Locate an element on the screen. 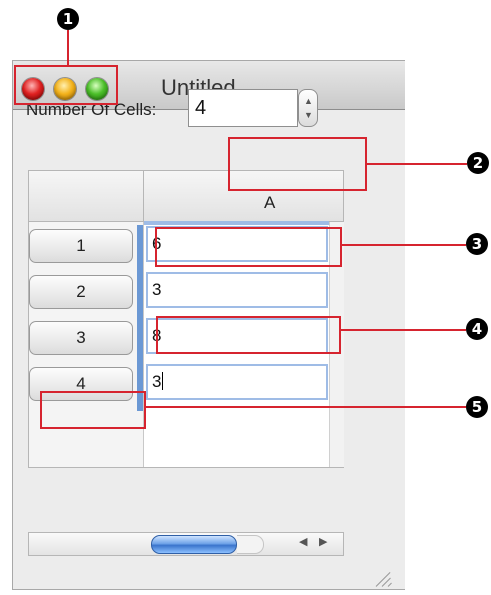  column-header-label: A is located at coordinates (270, 202).